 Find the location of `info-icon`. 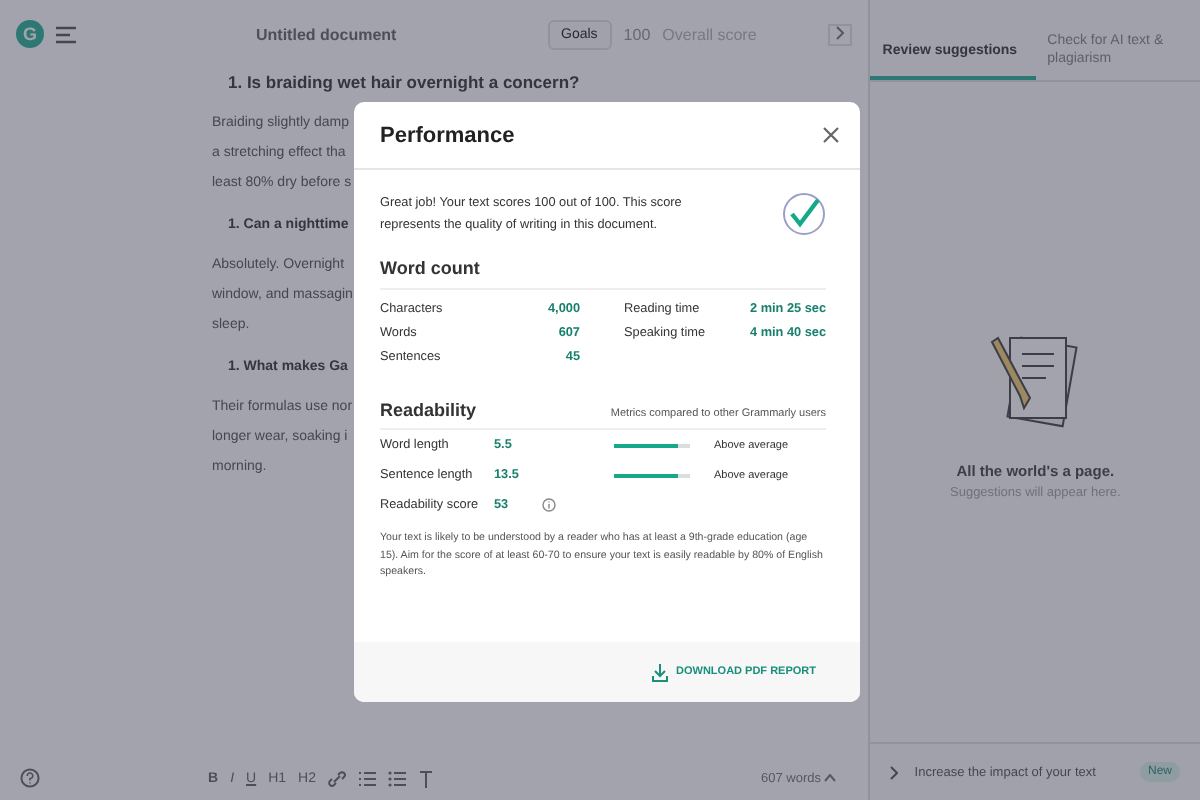

info-icon is located at coordinates (549, 505).